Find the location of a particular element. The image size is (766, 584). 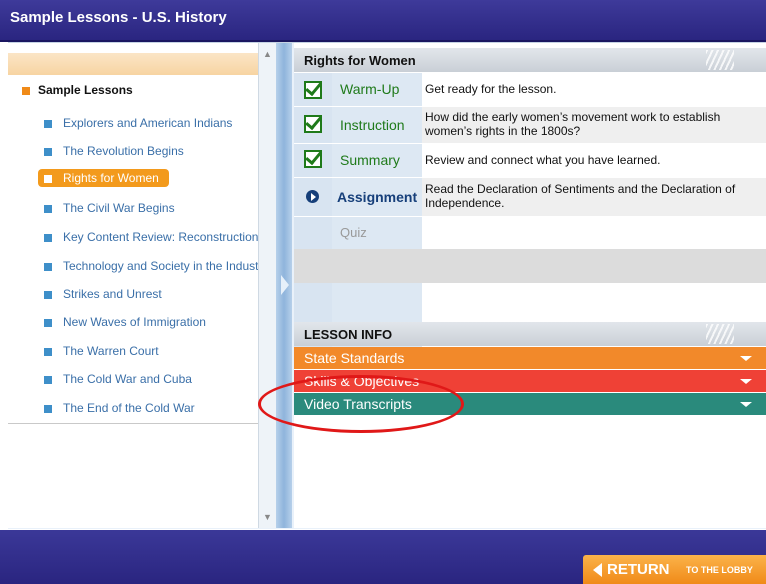

arrow-left-icon is located at coordinates (597, 570).